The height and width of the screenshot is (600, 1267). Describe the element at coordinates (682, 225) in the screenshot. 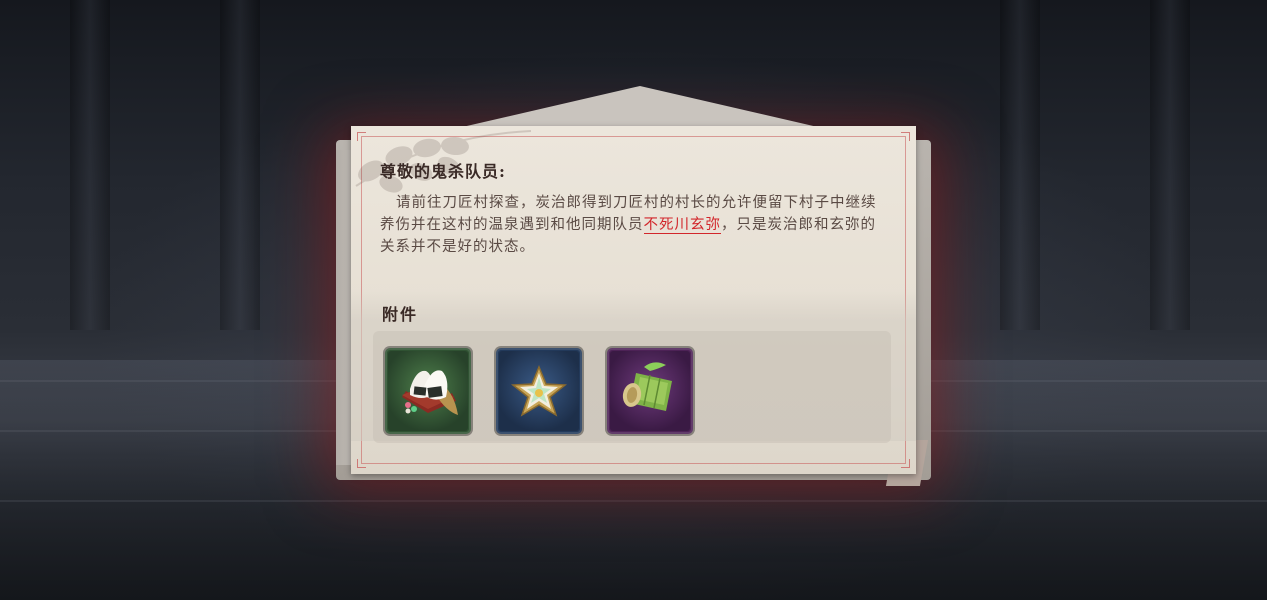

I see `character-name-link: 不死川玄弥` at that location.